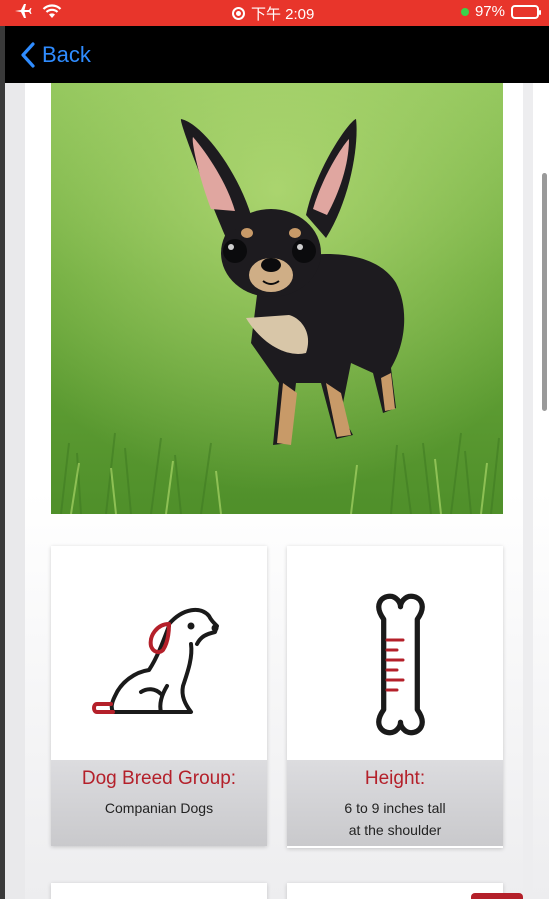  I want to click on status-right: 97%, so click(500, 11).